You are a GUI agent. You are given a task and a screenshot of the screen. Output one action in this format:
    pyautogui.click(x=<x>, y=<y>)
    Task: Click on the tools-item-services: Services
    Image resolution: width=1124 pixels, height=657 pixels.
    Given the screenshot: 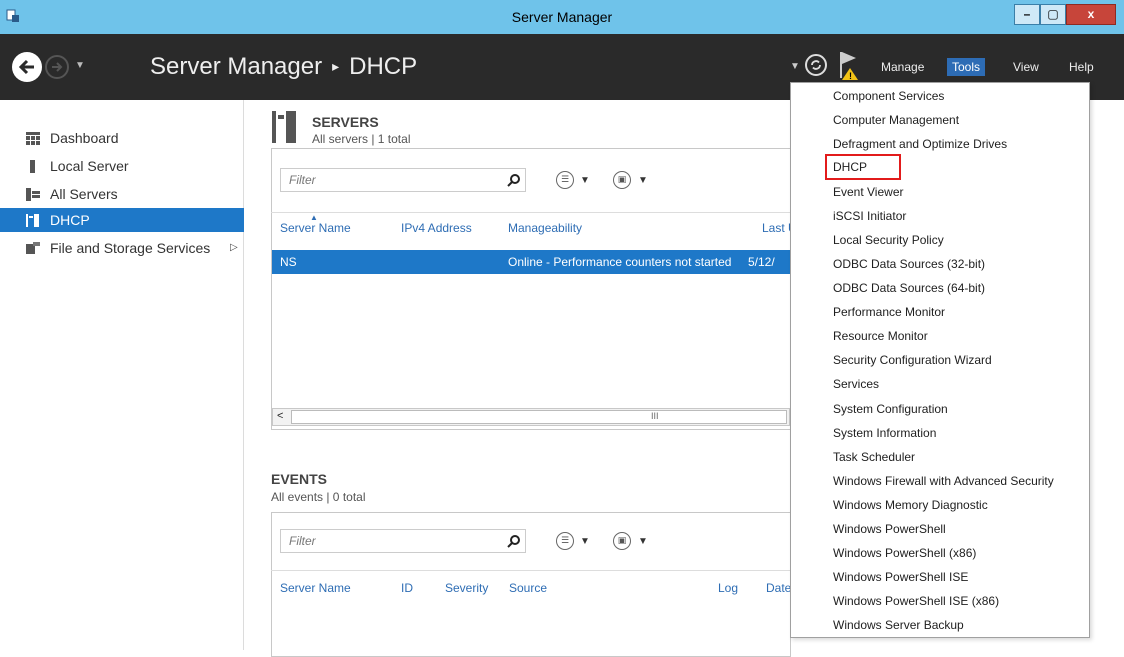 What is the action you would take?
    pyautogui.click(x=958, y=384)
    